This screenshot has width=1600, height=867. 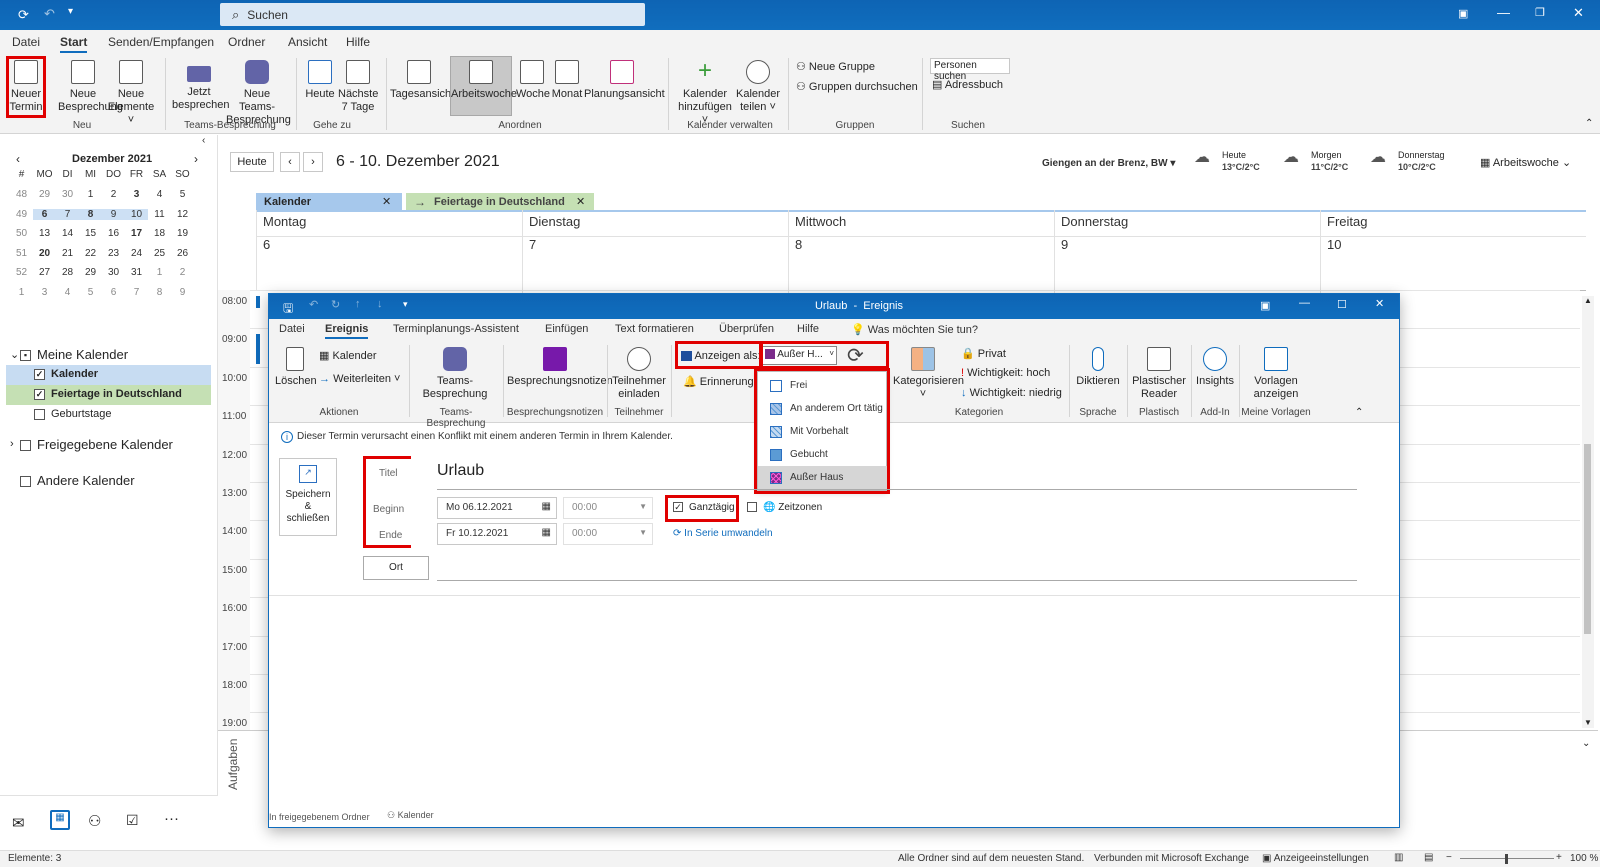 I want to click on time-dropdown-icon: ▼, so click(x=643, y=506).